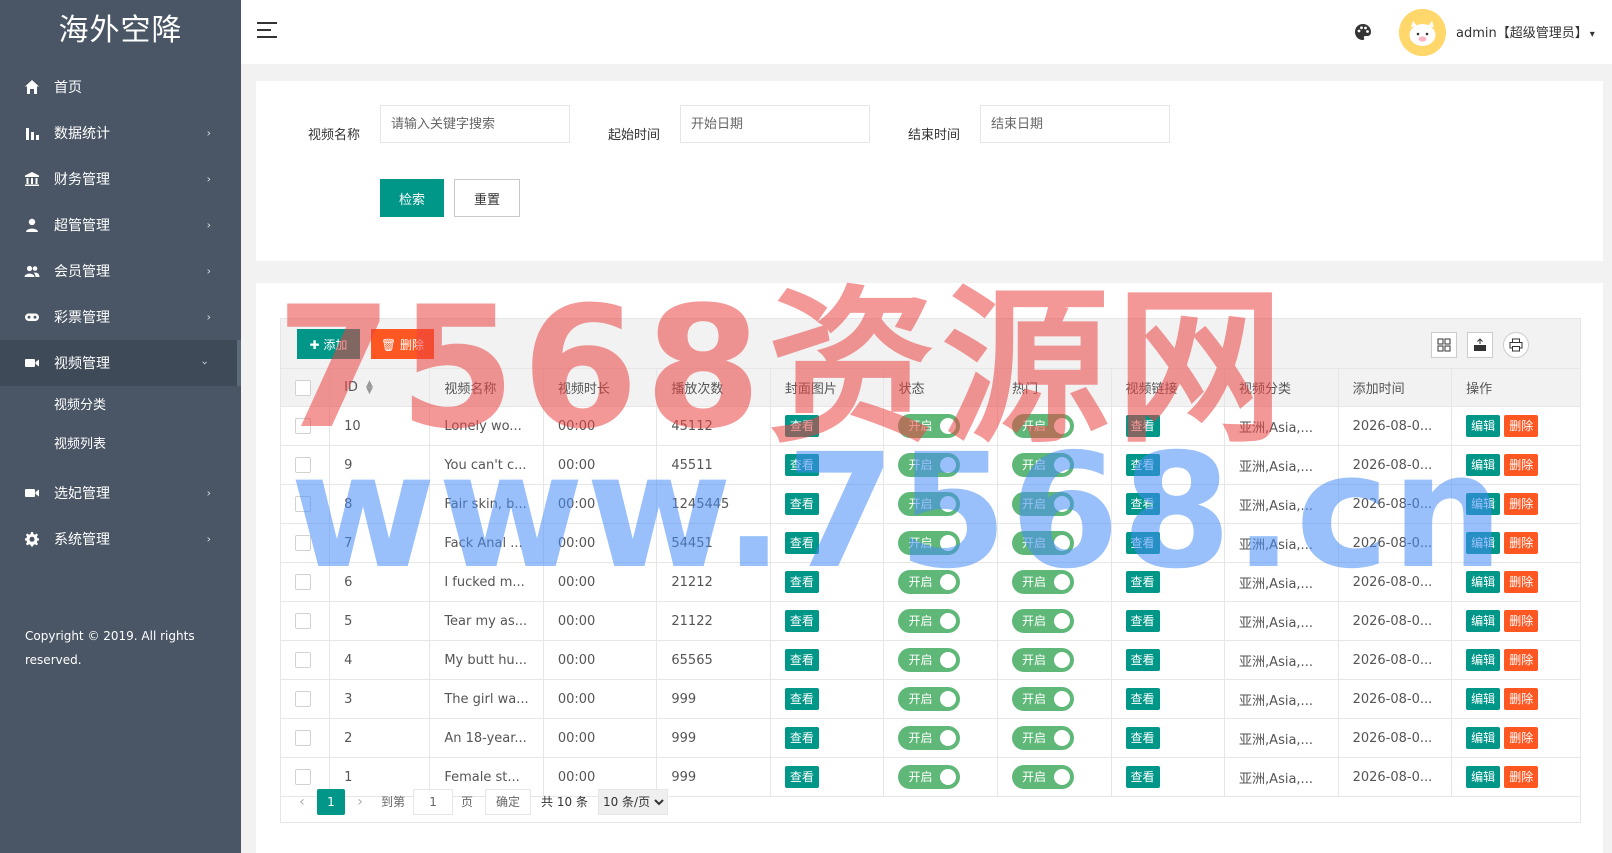 The image size is (1612, 853). What do you see at coordinates (412, 198) in the screenshot?
I see `search-button: 检索` at bounding box center [412, 198].